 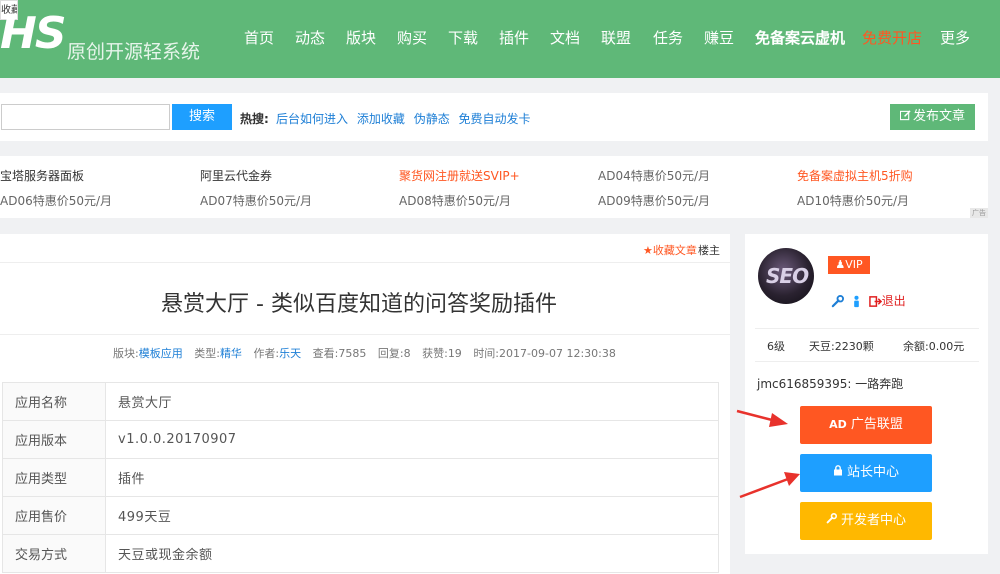 I want to click on nav-item-cloud-host: 免备案云虚机, so click(x=800, y=37).